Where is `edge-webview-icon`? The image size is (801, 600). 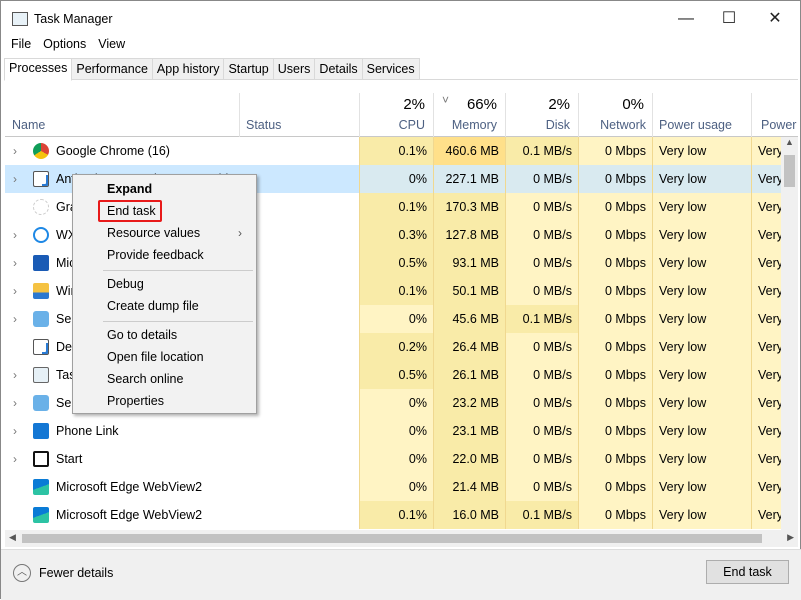 edge-webview-icon is located at coordinates (41, 487).